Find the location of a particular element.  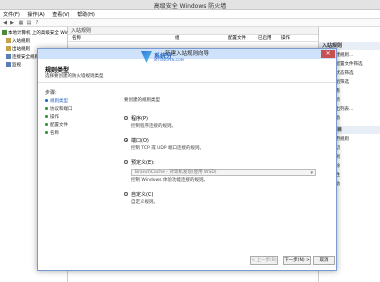

outbound-rules-icon is located at coordinates (8, 48).